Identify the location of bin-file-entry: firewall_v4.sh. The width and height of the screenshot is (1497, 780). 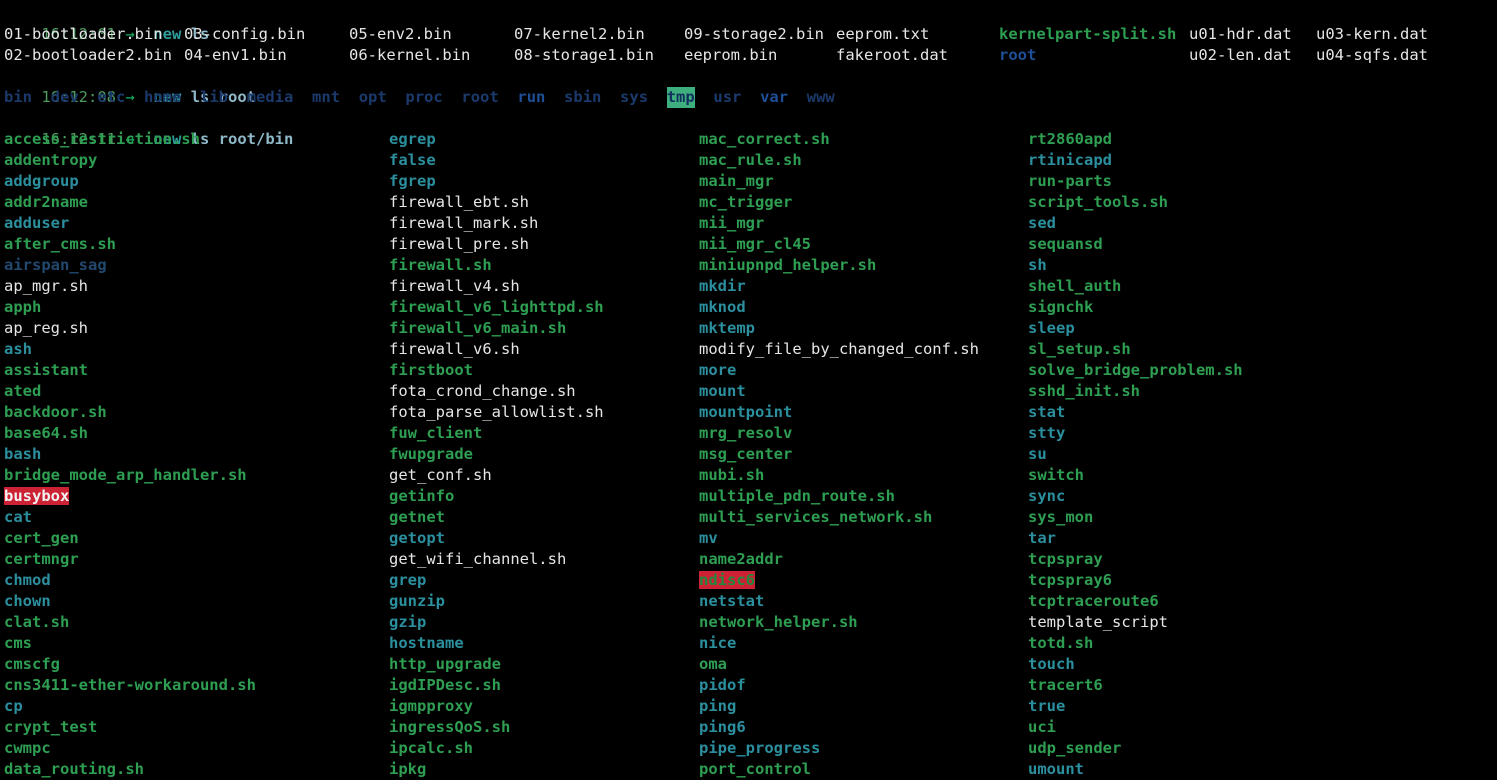
(454, 286).